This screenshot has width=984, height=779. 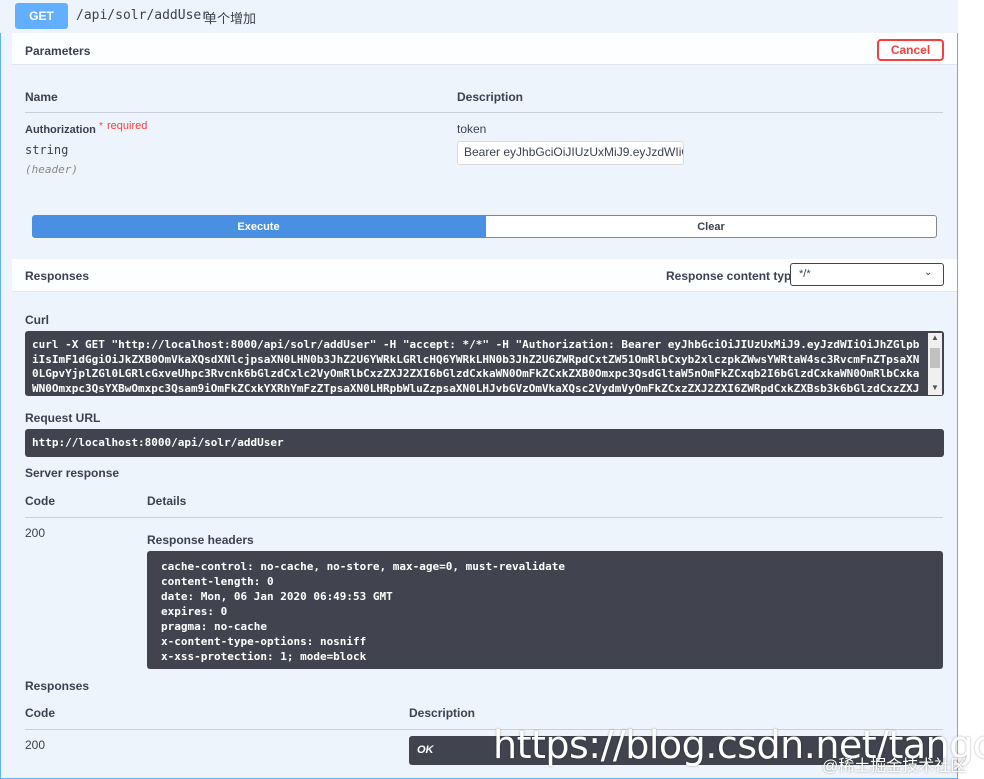 What do you see at coordinates (484, 443) in the screenshot?
I see `request-url-value: http://localhost:8000/api/solr/addUser` at bounding box center [484, 443].